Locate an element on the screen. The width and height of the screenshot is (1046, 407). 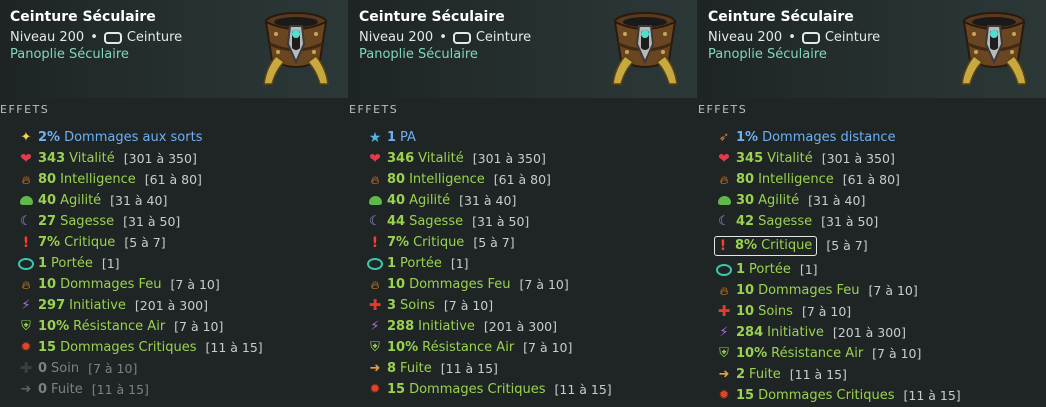
effect-value: 80 is located at coordinates (396, 179).